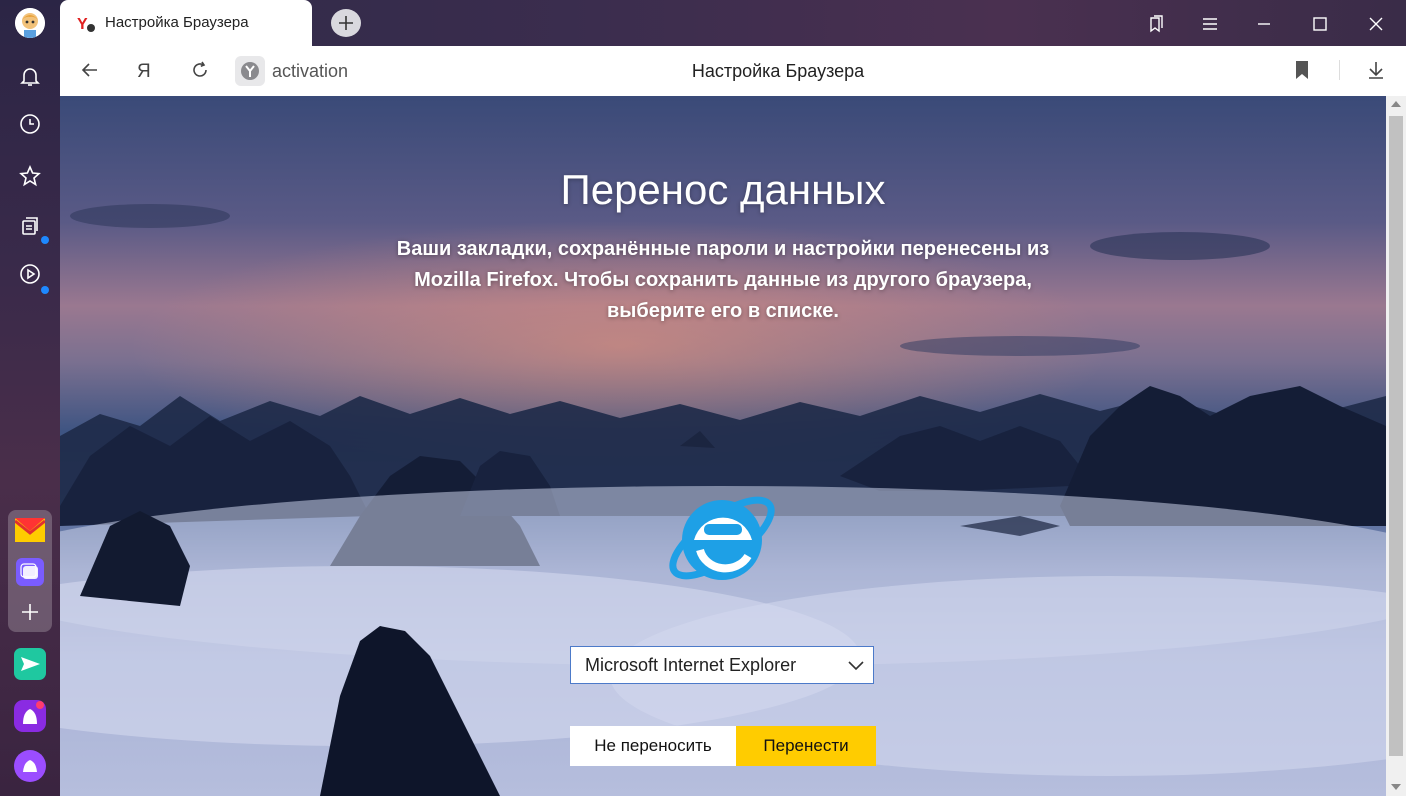 Image resolution: width=1406 pixels, height=796 pixels. Describe the element at coordinates (1320, 24) in the screenshot. I see `maximize-icon` at that location.